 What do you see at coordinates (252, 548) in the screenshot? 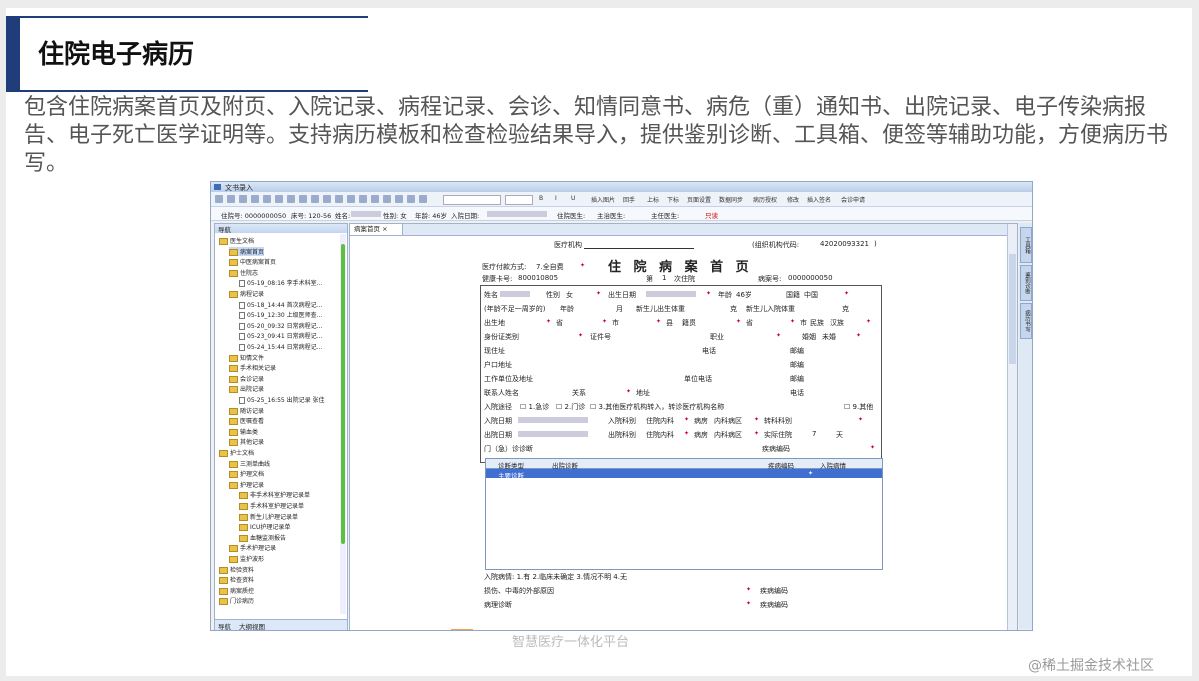
I see `tree-item: 手术护理记录` at bounding box center [252, 548].